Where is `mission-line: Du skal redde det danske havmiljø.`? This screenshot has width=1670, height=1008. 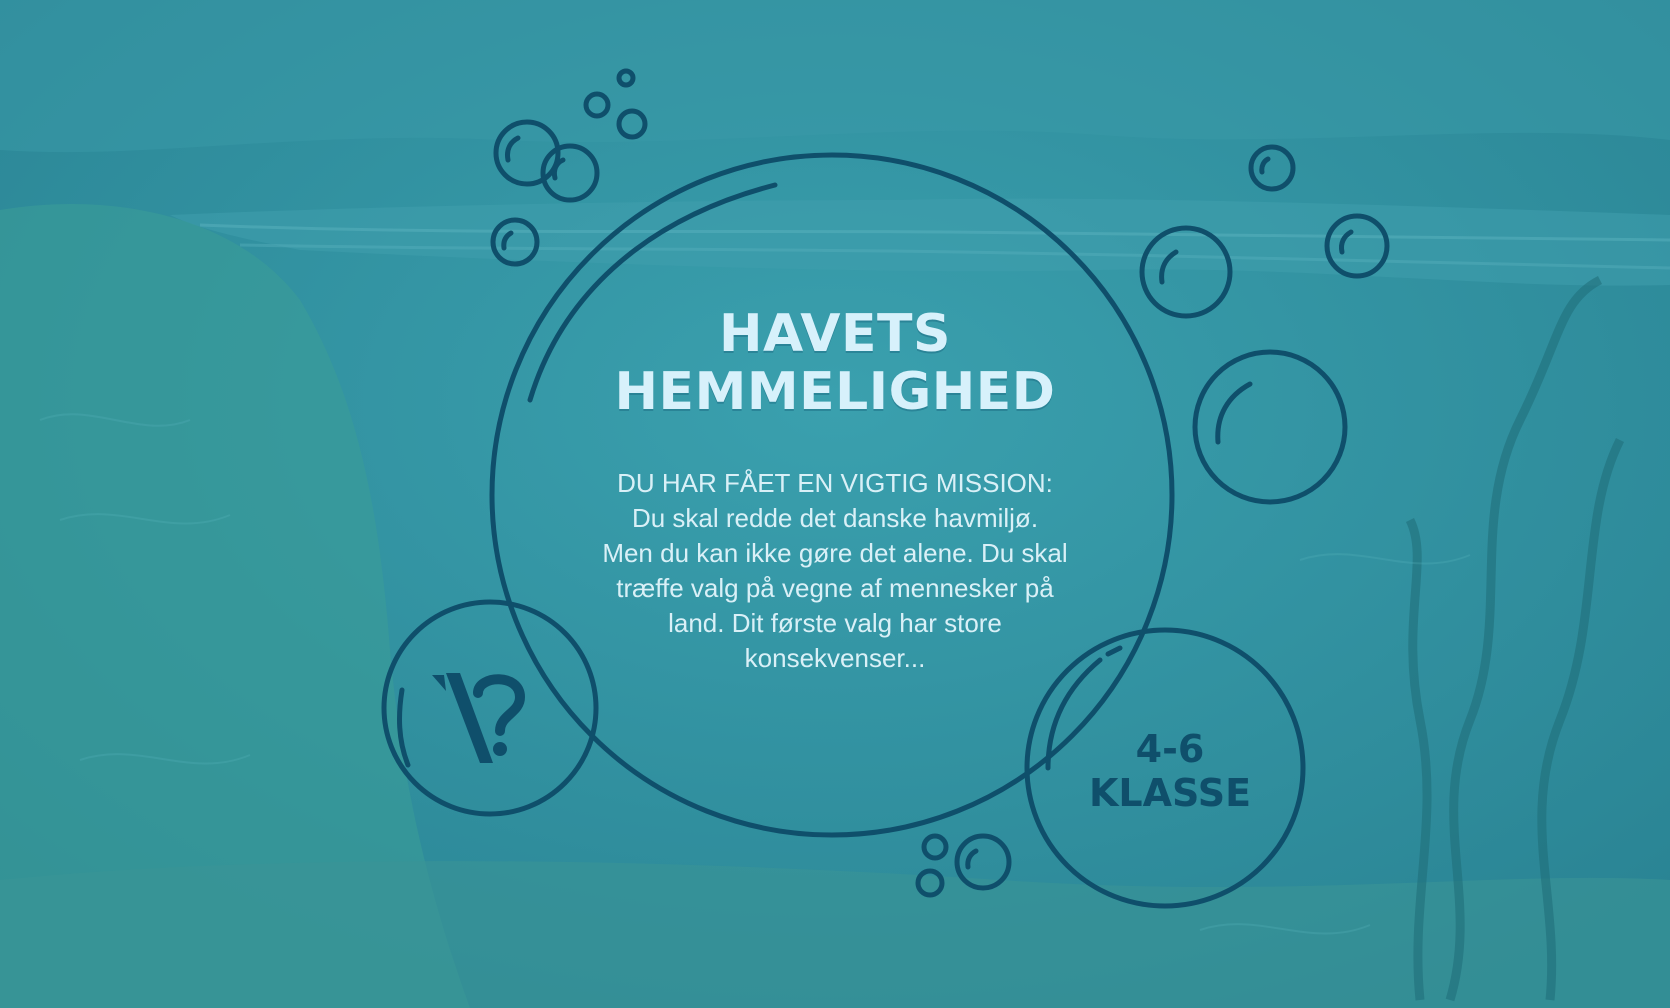
mission-line: Du skal redde det danske havmiljø. is located at coordinates (835, 518).